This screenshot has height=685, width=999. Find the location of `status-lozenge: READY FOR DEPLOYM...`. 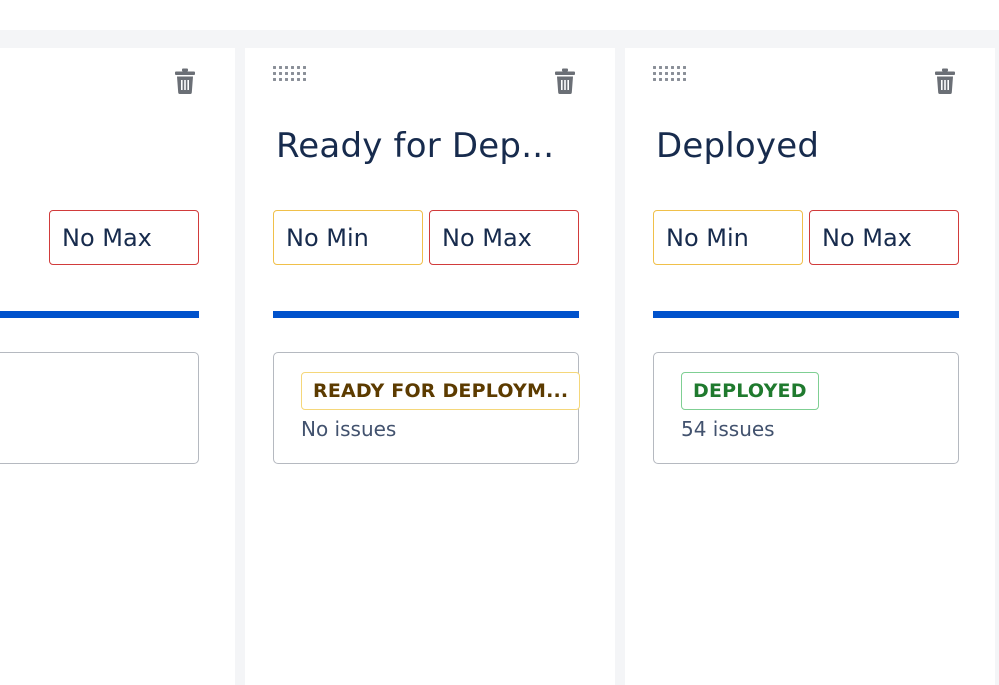

status-lozenge: READY FOR DEPLOYM... is located at coordinates (441, 391).